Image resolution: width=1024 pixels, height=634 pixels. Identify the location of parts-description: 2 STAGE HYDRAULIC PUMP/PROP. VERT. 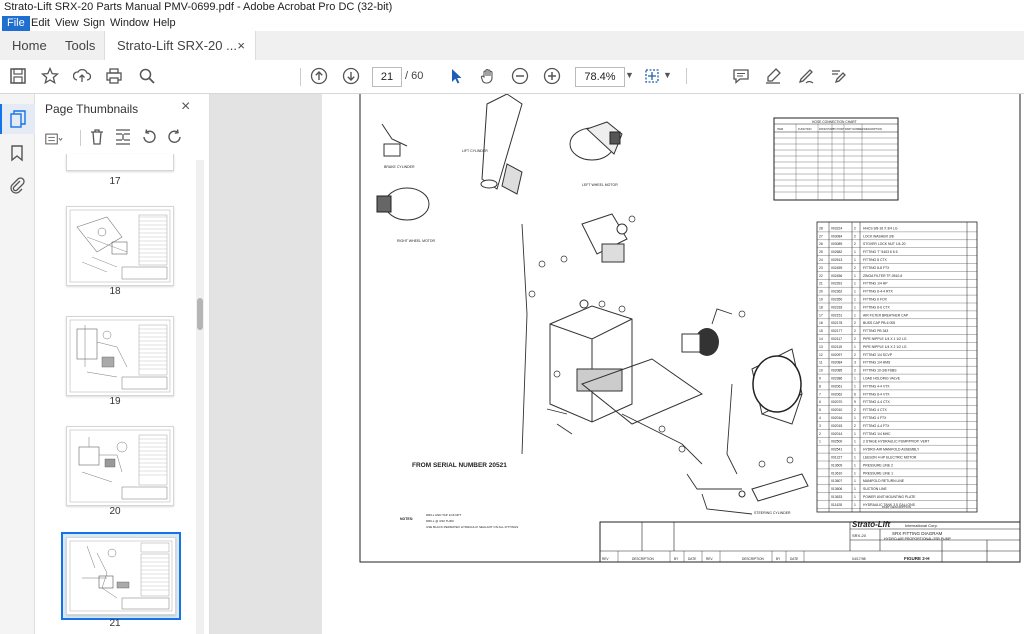
(896, 442).